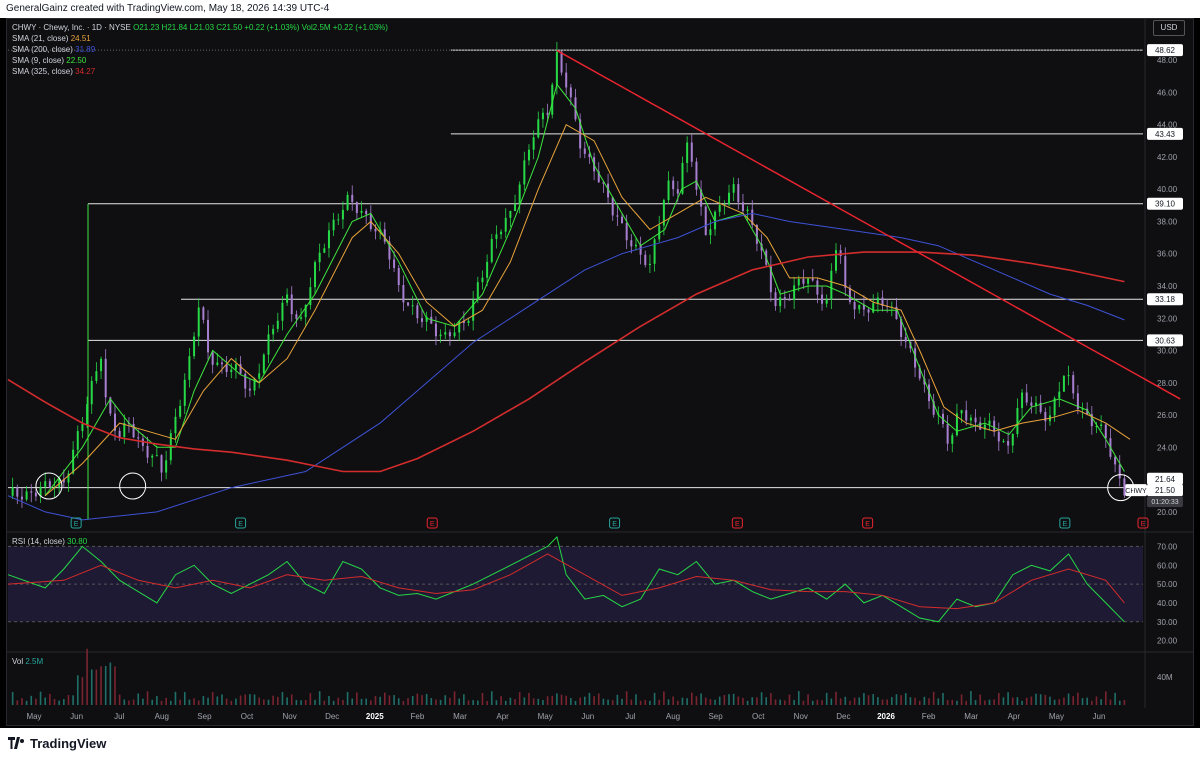 The image size is (1200, 762). What do you see at coordinates (200, 71) in the screenshot?
I see `legend-sma325: SMA (325, close) 34.27` at bounding box center [200, 71].